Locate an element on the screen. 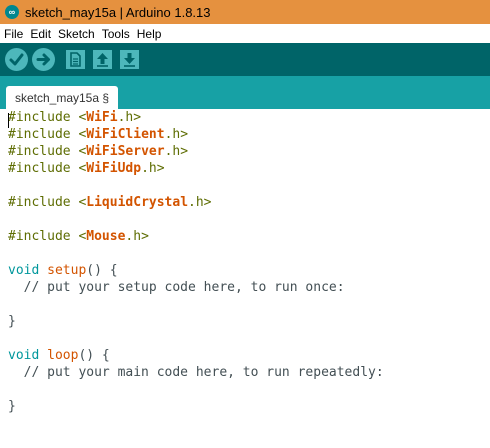  open-arrow-up-icon is located at coordinates (102, 60).